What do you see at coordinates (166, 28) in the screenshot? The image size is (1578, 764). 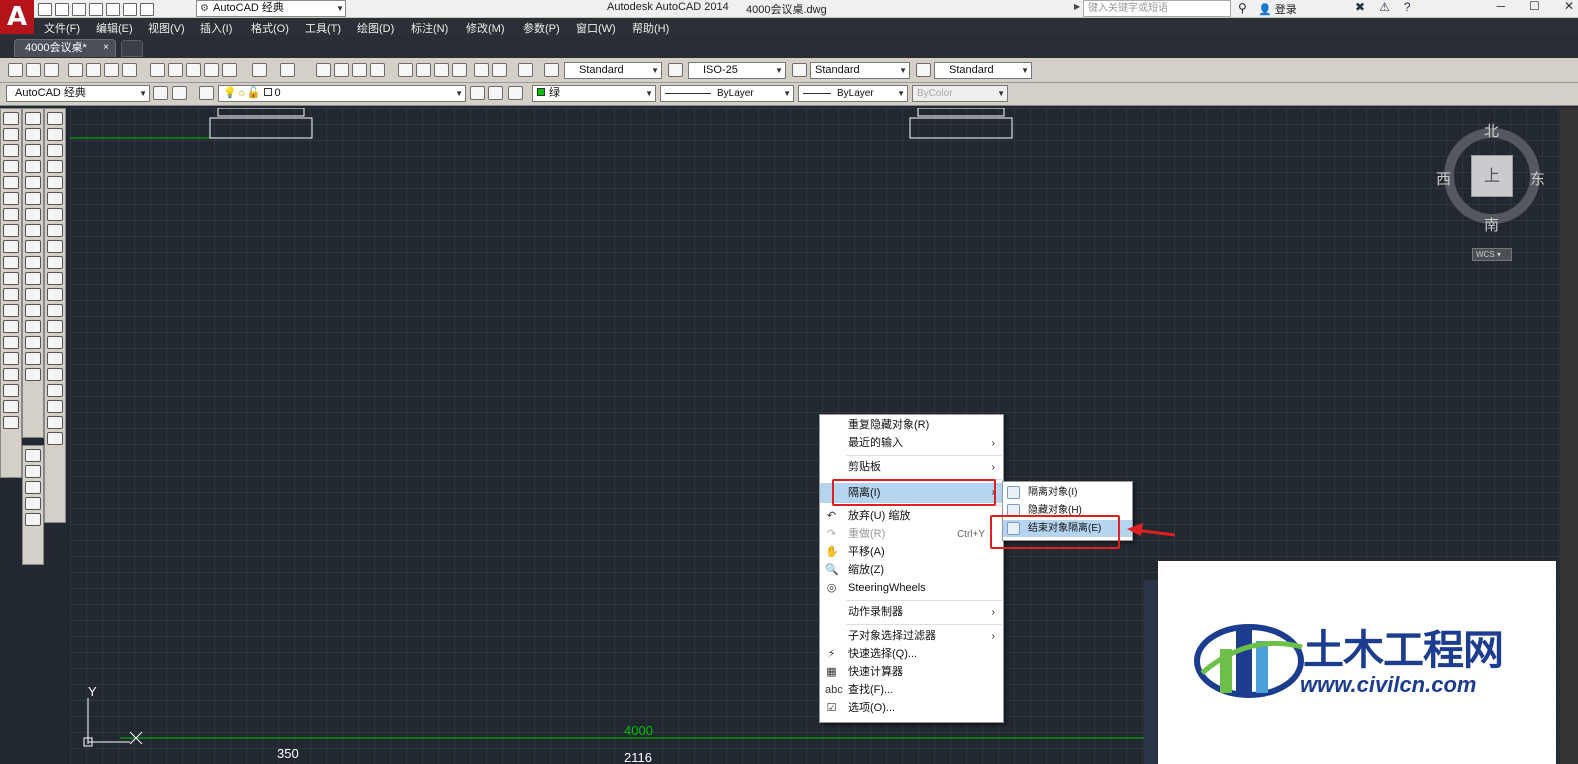 I see `menu-view: 视图(V)` at bounding box center [166, 28].